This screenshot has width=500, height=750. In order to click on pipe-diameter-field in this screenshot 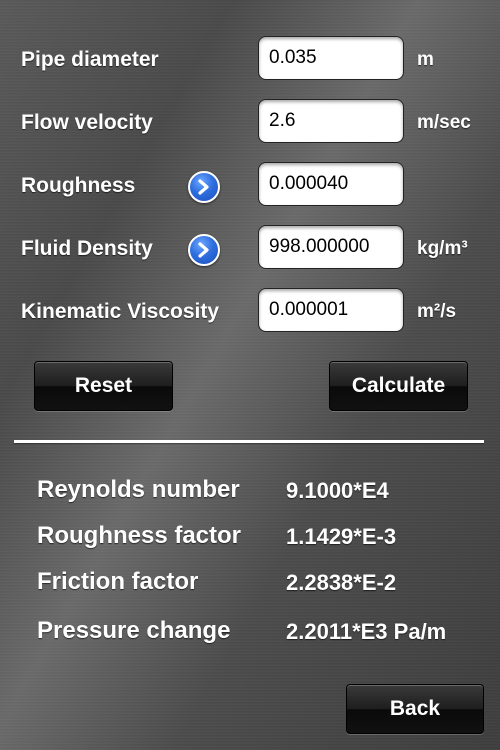, I will do `click(331, 58)`.